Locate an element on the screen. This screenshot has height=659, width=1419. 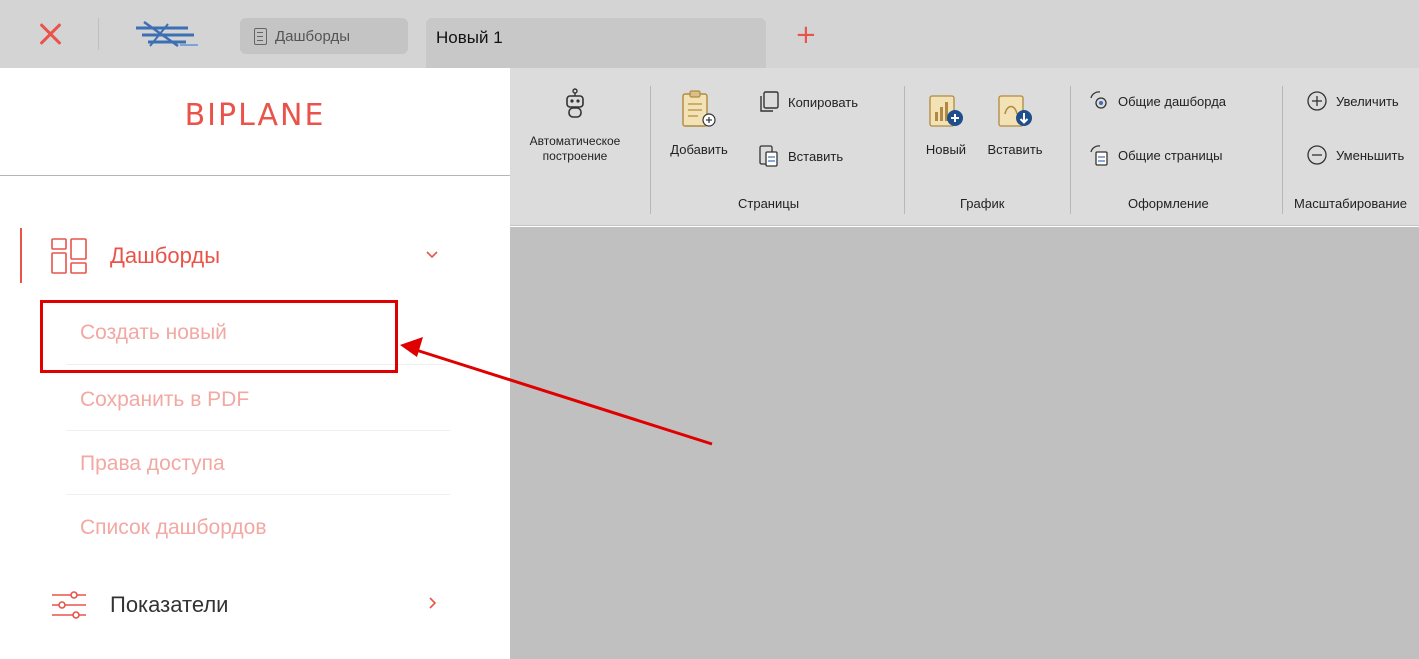
auto-build-button: Автоматическое построение is located at coordinates (575, 126).